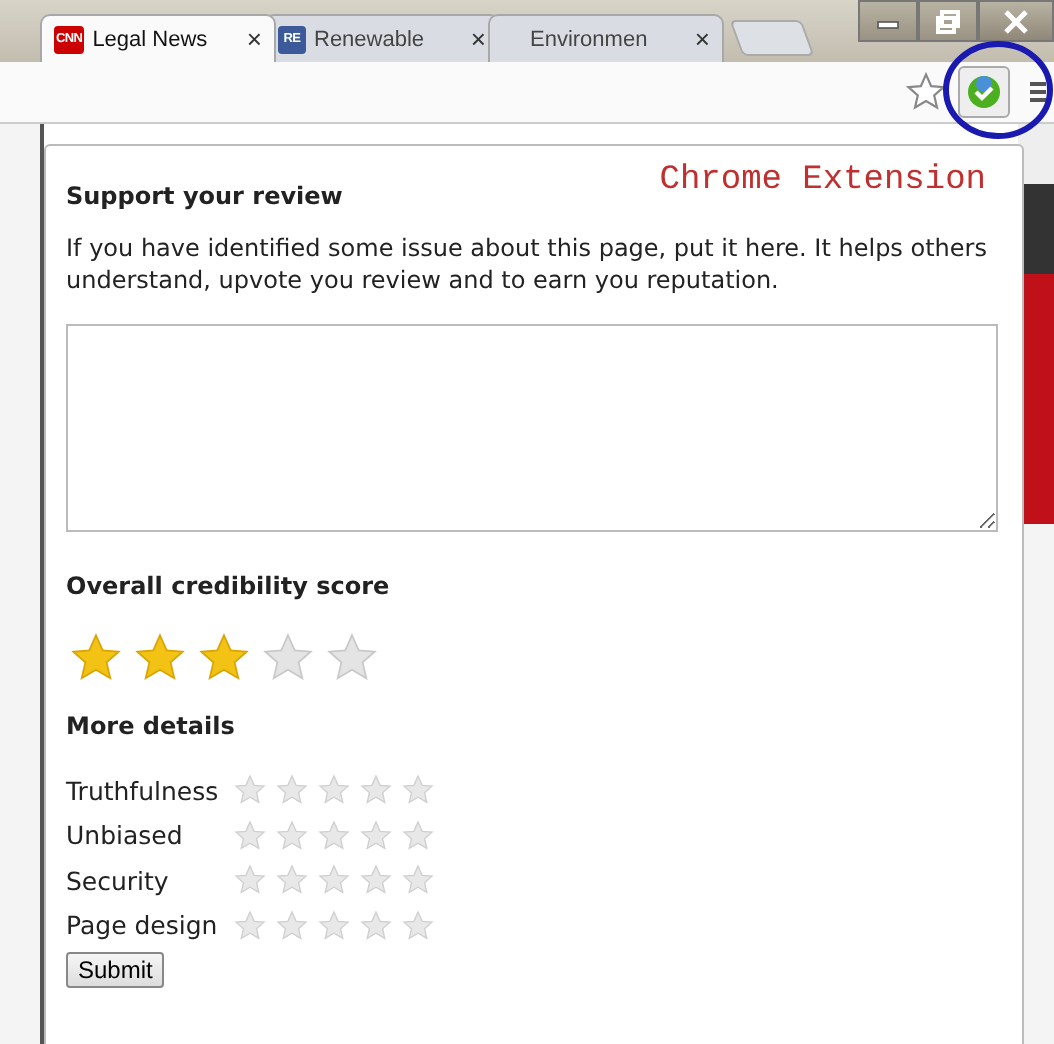  I want to click on bookmark-star-icon, so click(926, 92).